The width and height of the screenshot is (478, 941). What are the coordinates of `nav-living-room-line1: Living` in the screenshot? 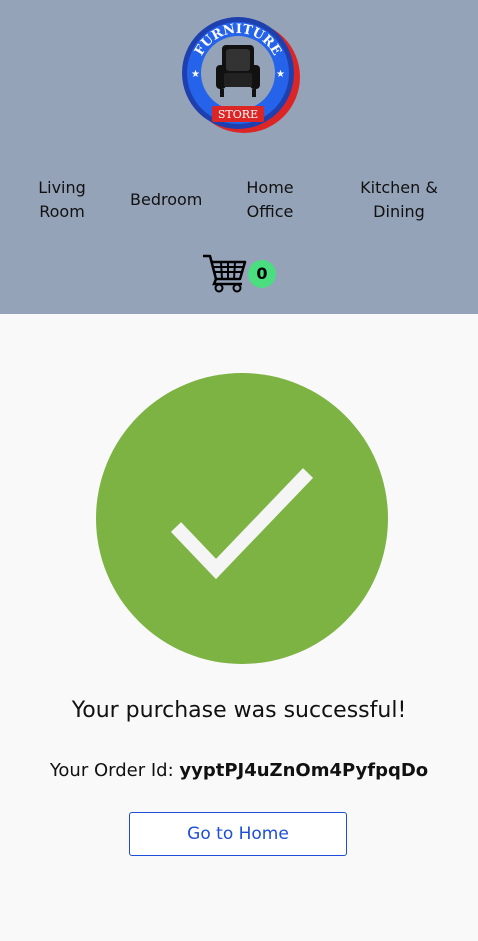 It's located at (62, 187).